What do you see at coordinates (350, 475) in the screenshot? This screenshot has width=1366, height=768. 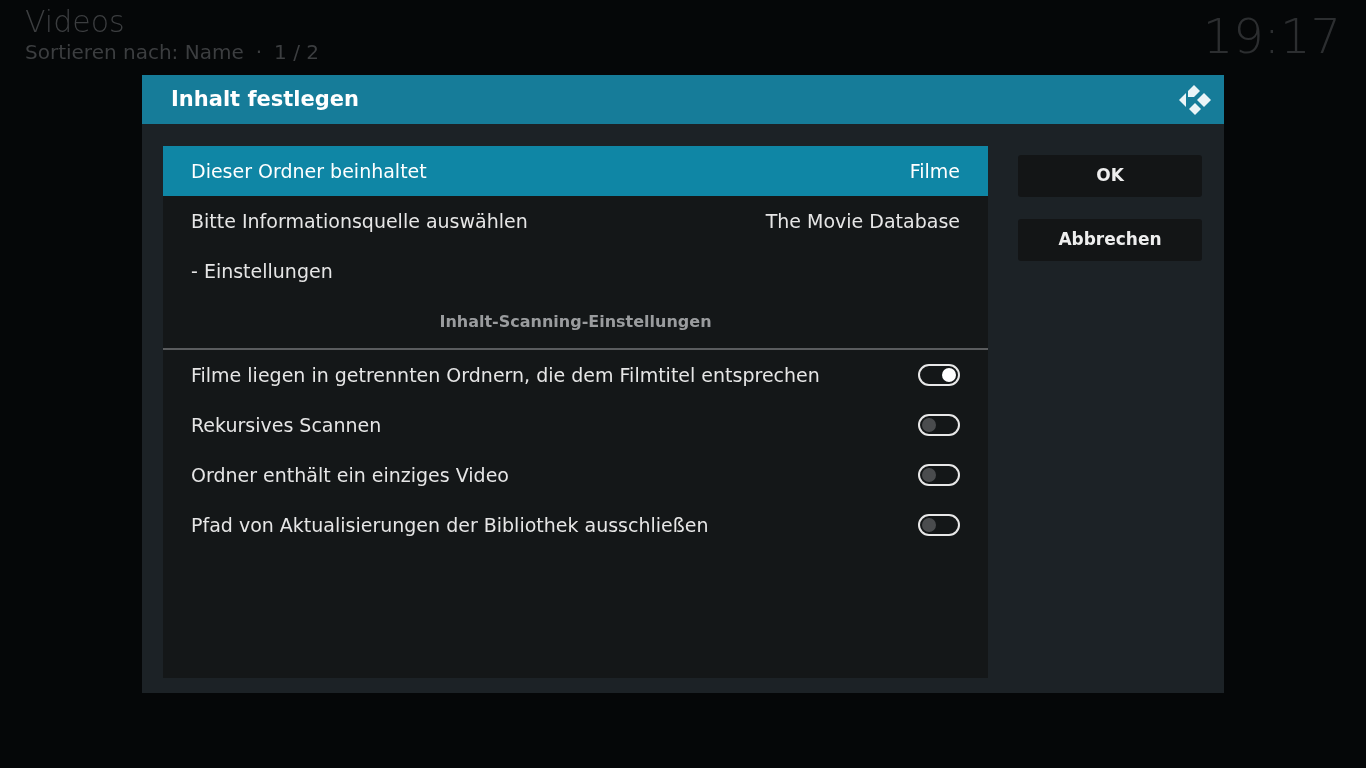 I see `row-label: Ordner enthält ein einziges Video` at bounding box center [350, 475].